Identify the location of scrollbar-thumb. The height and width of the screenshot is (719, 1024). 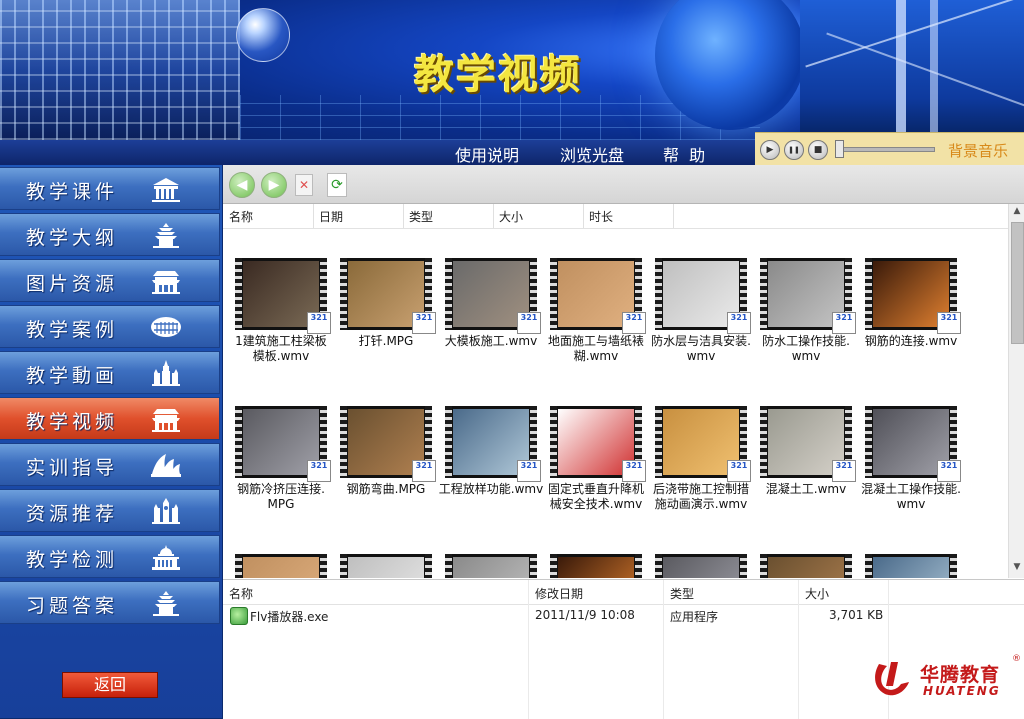
(1017, 283).